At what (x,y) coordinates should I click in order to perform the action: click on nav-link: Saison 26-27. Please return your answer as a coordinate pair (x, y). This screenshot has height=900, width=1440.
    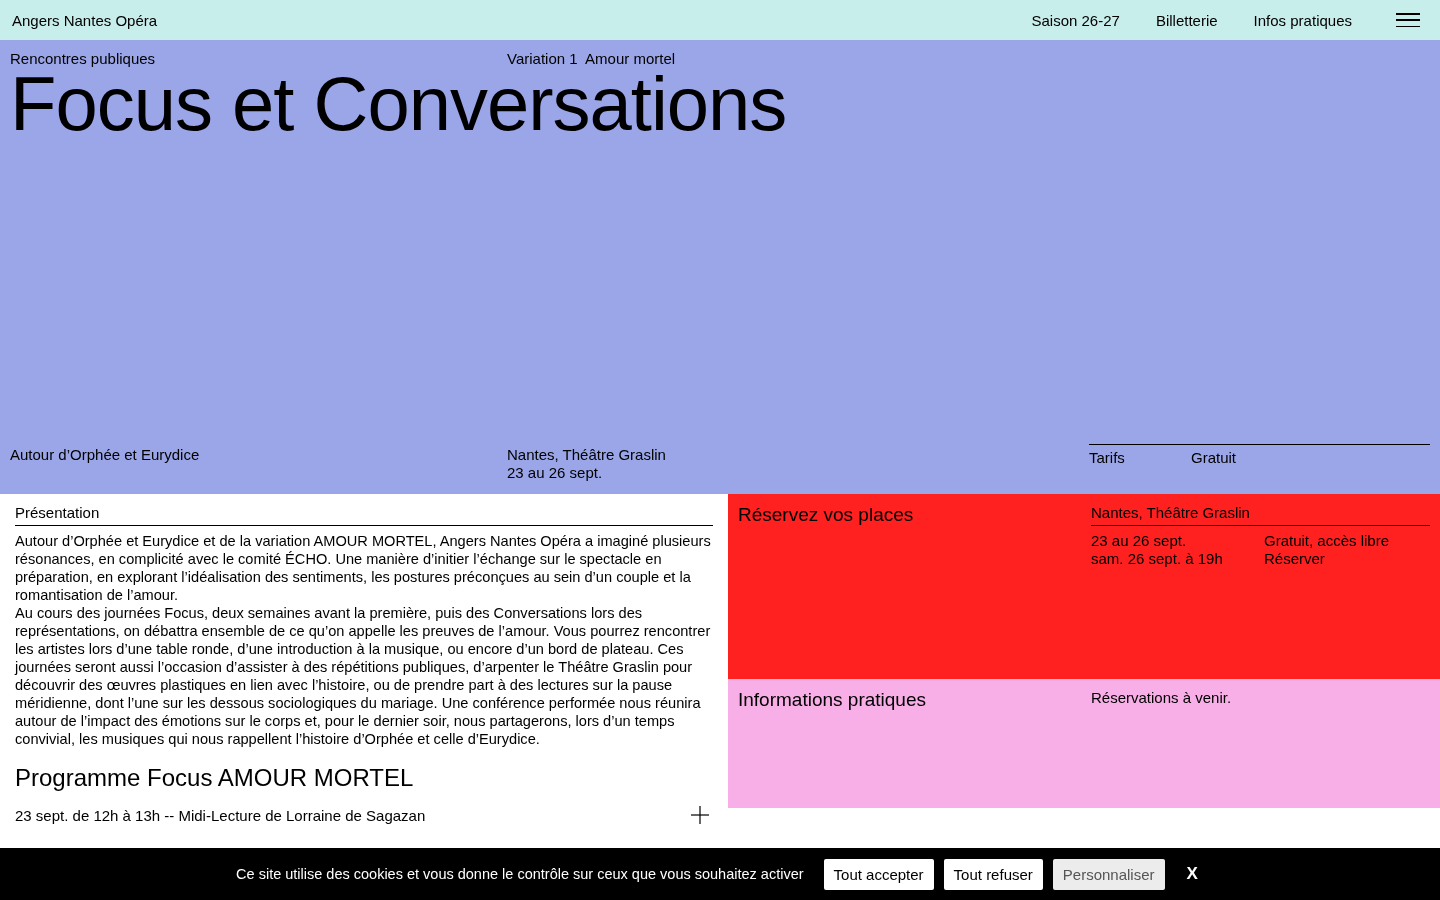
    Looking at the image, I should click on (1075, 20).